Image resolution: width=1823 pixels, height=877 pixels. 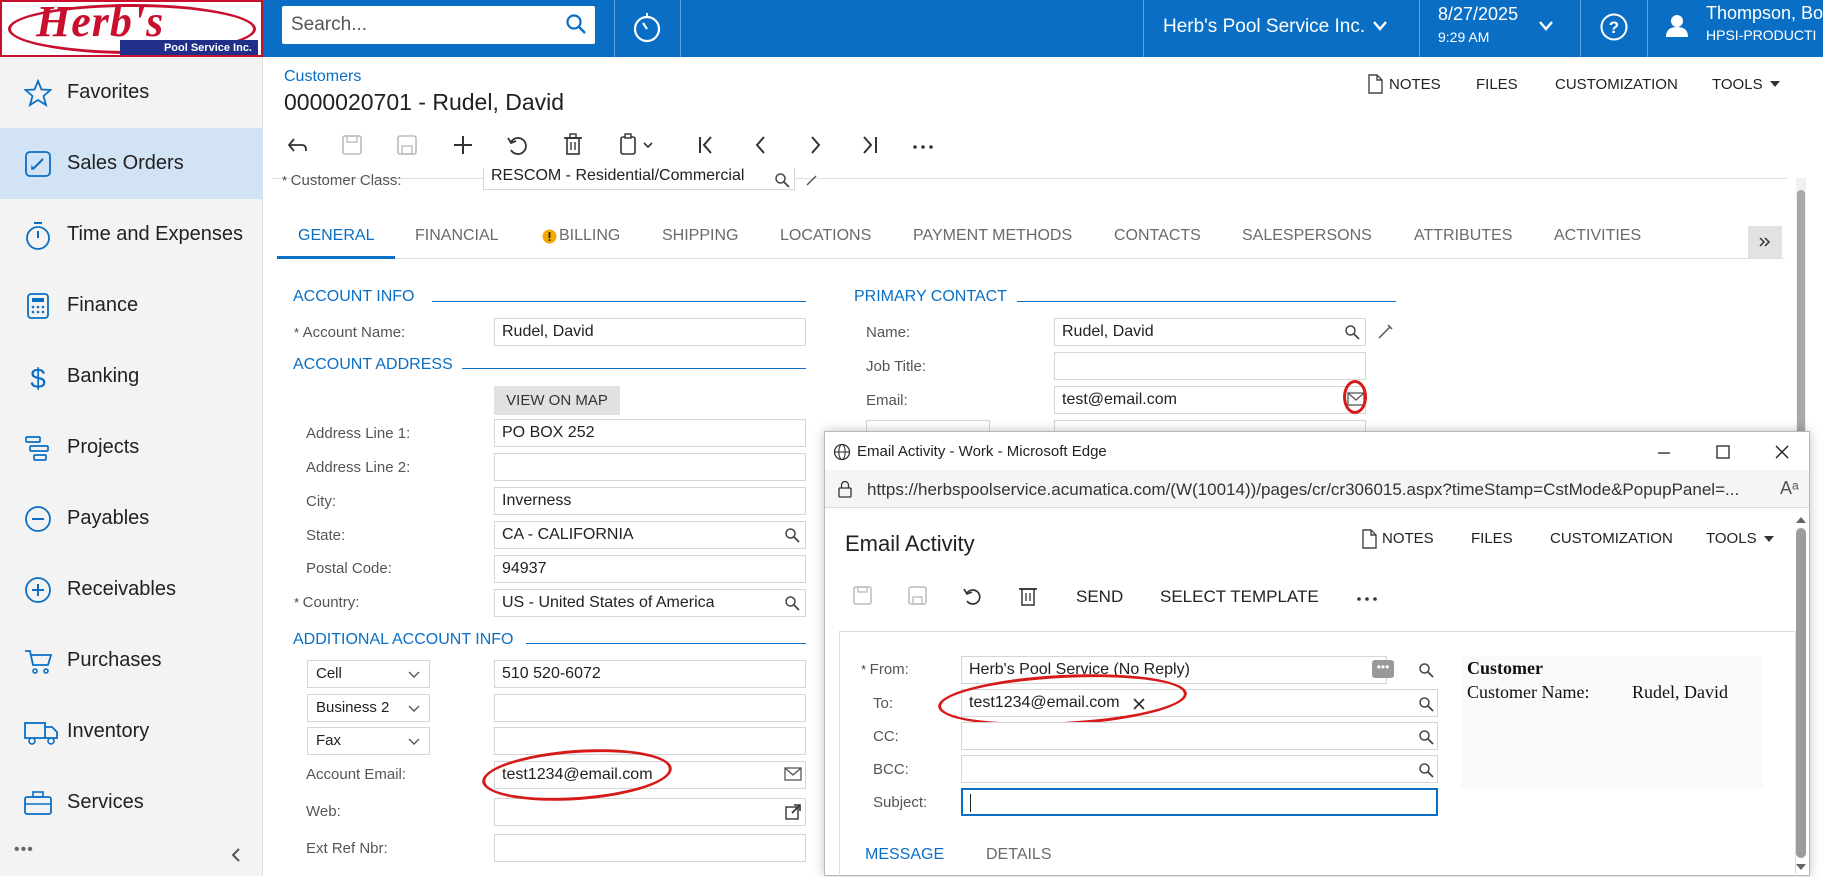 What do you see at coordinates (1099, 597) in the screenshot?
I see `send-button: SEND` at bounding box center [1099, 597].